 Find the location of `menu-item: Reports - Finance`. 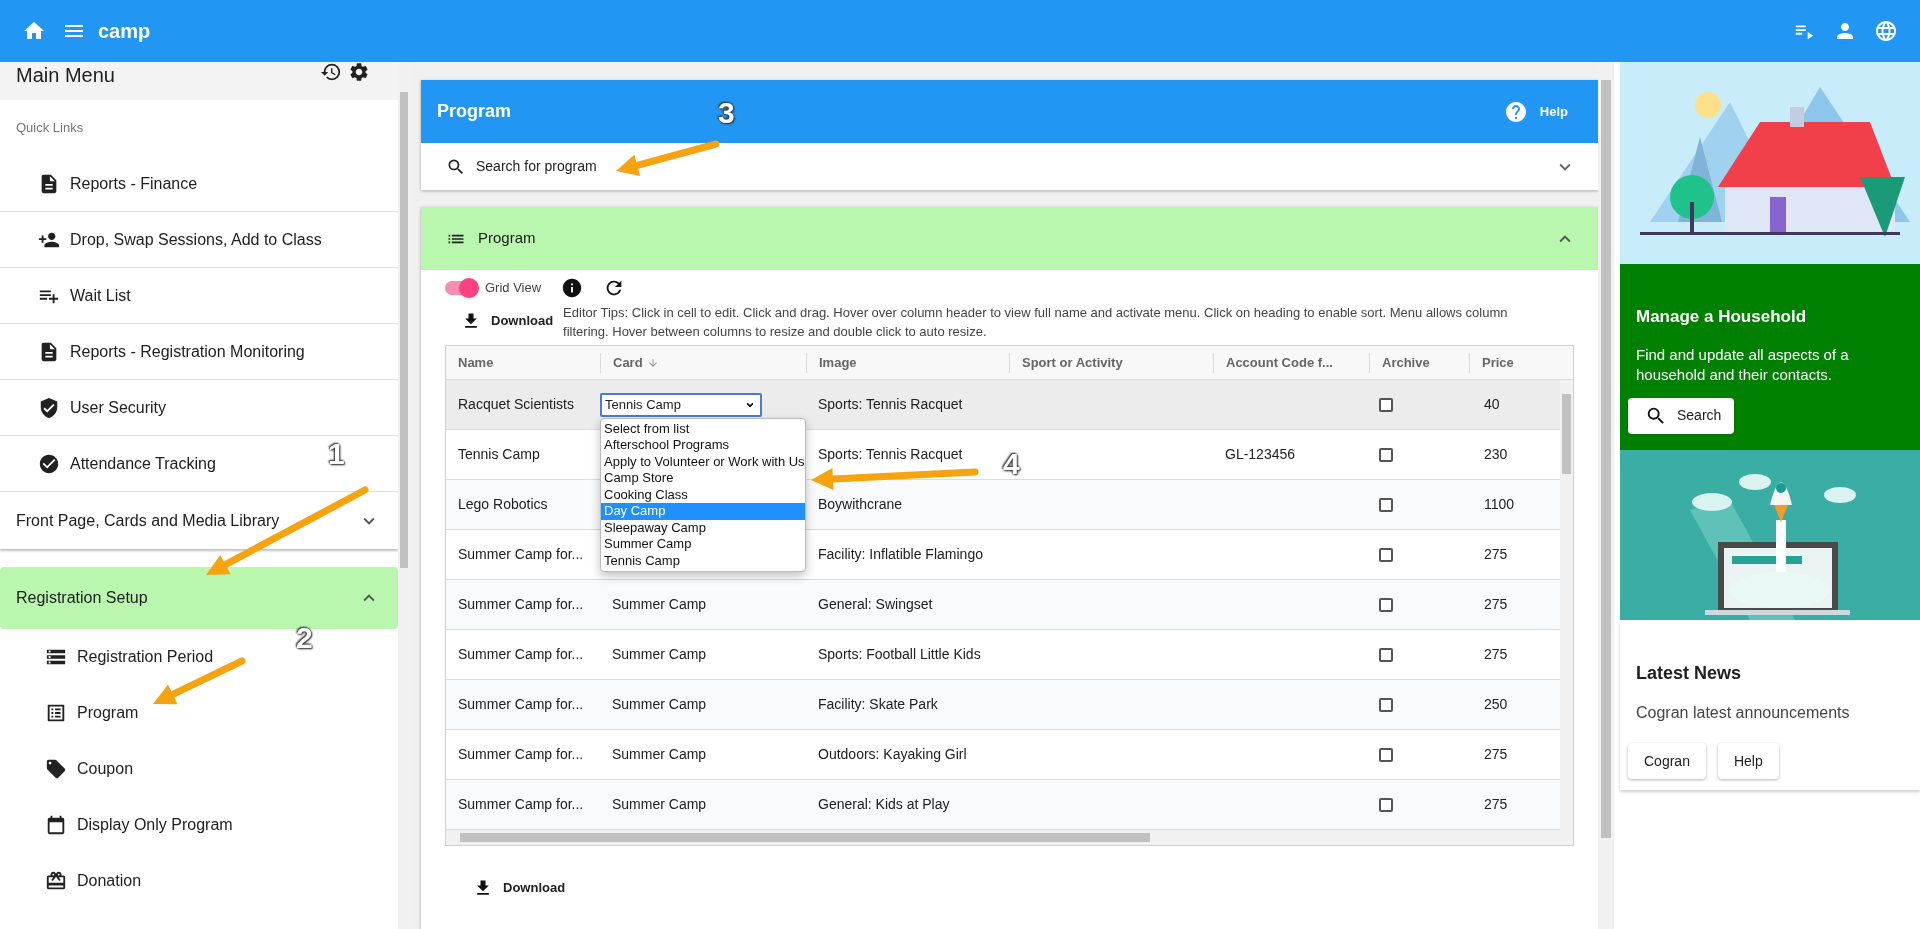

menu-item: Reports - Finance is located at coordinates (118, 183).